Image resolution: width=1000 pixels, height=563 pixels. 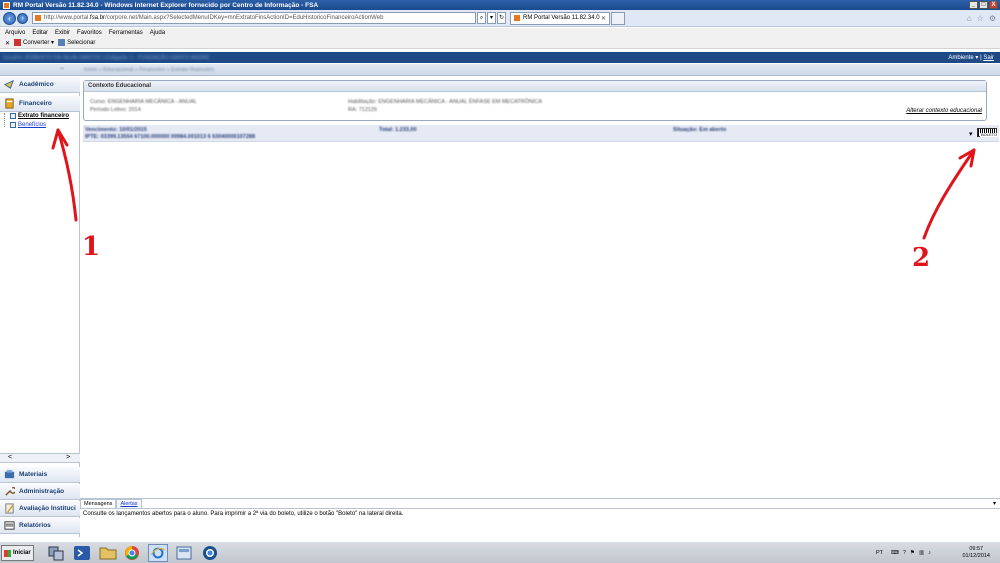 What do you see at coordinates (6, 5) in the screenshot?
I see `app-icon` at bounding box center [6, 5].